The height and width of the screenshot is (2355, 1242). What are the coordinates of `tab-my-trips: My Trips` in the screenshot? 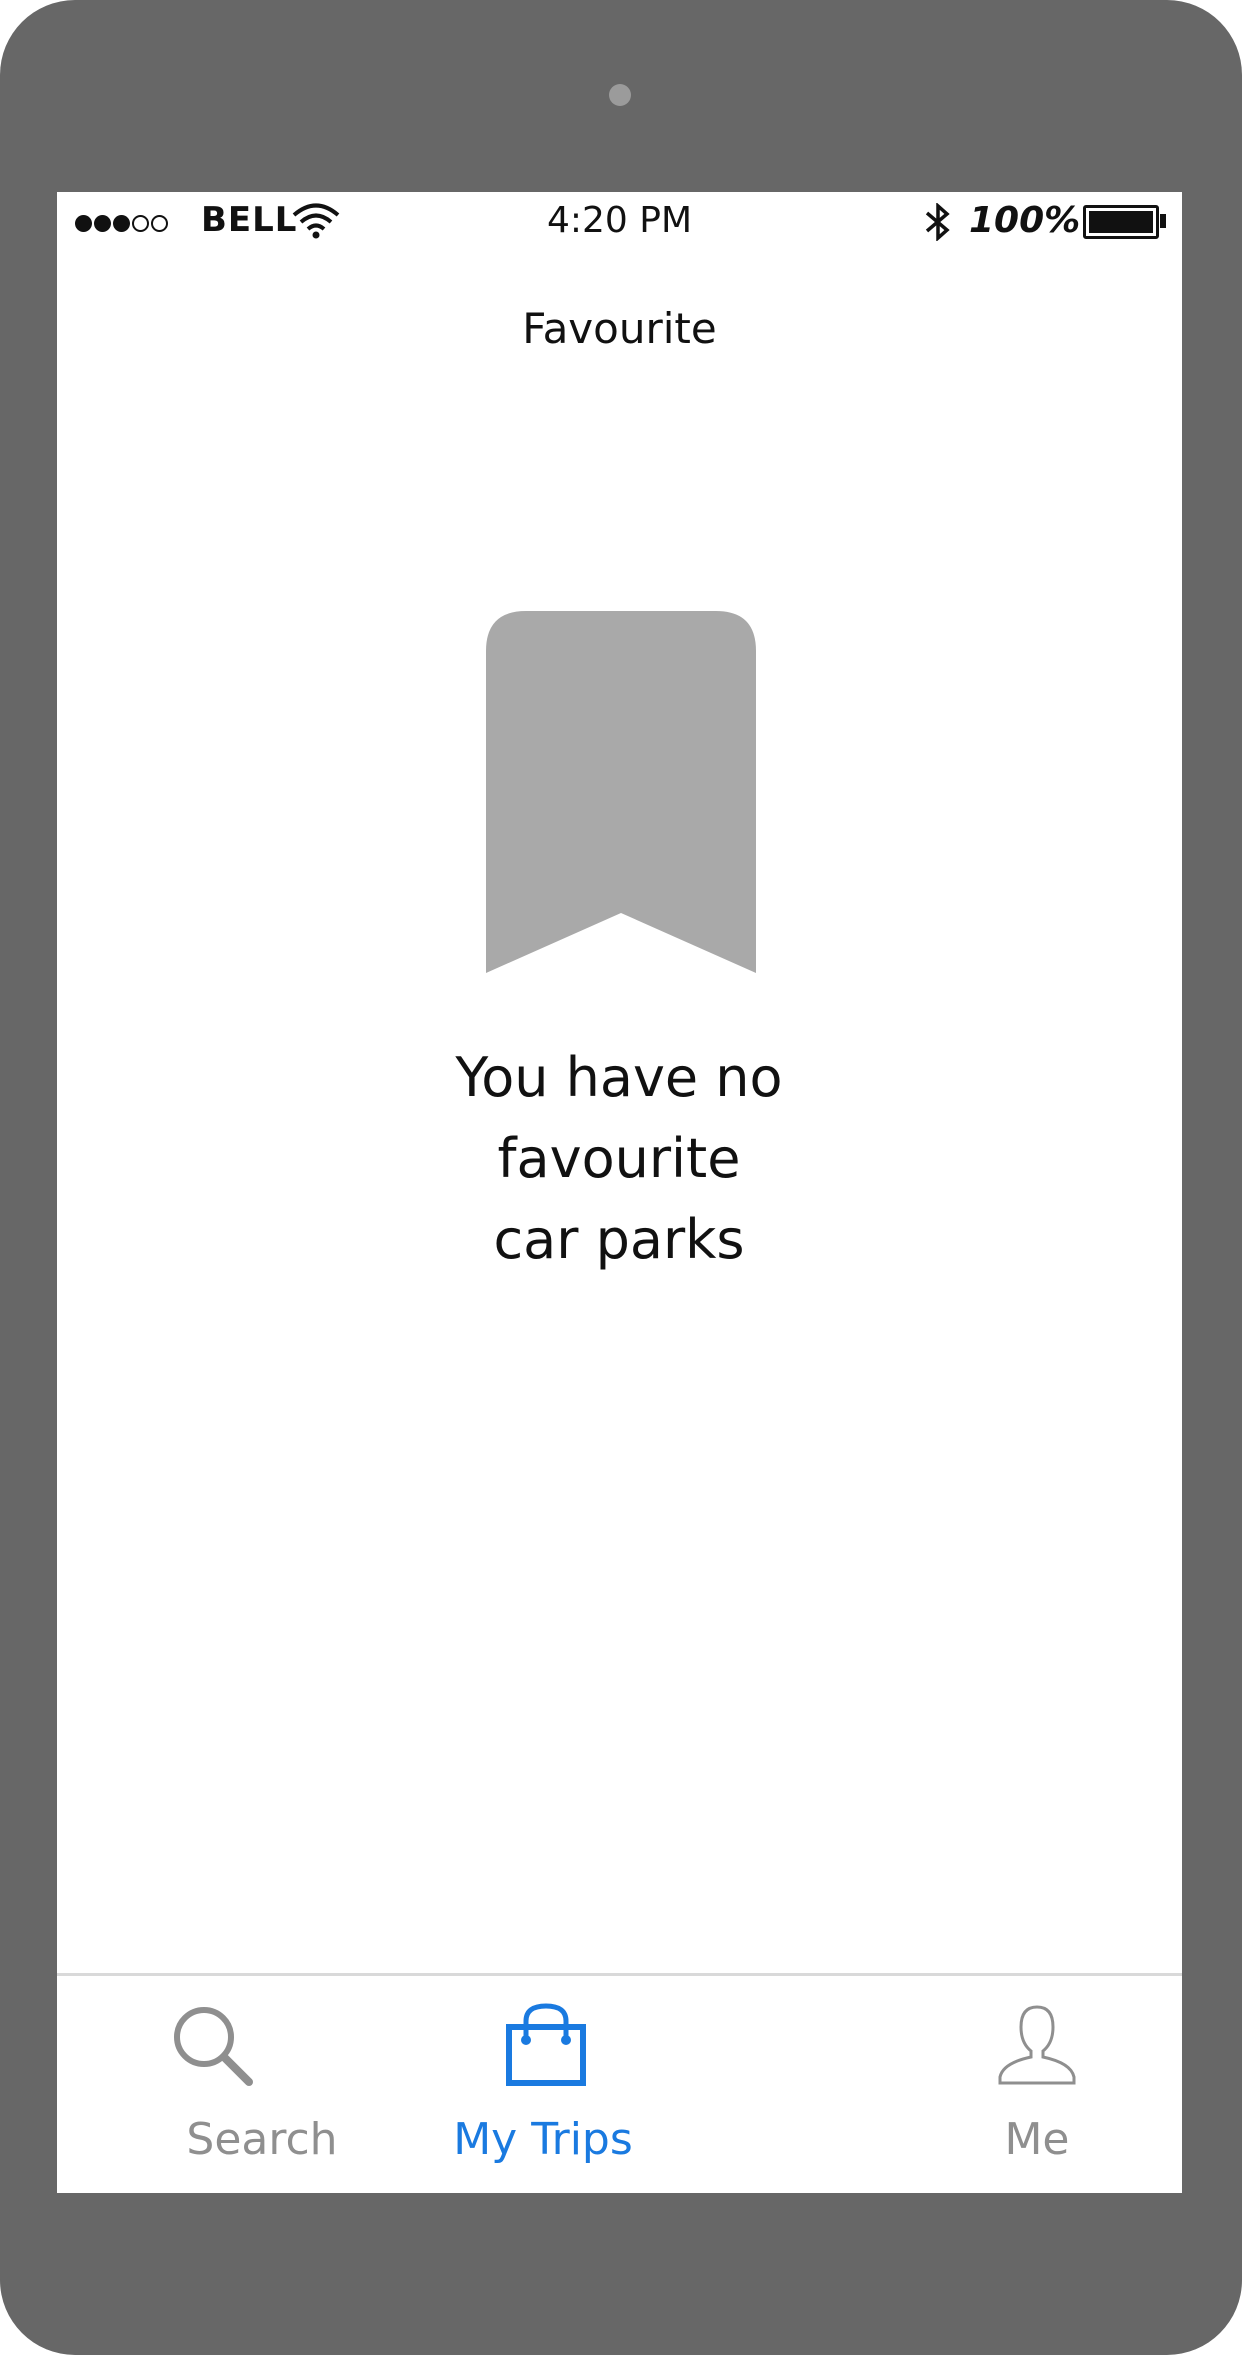 It's located at (543, 2084).